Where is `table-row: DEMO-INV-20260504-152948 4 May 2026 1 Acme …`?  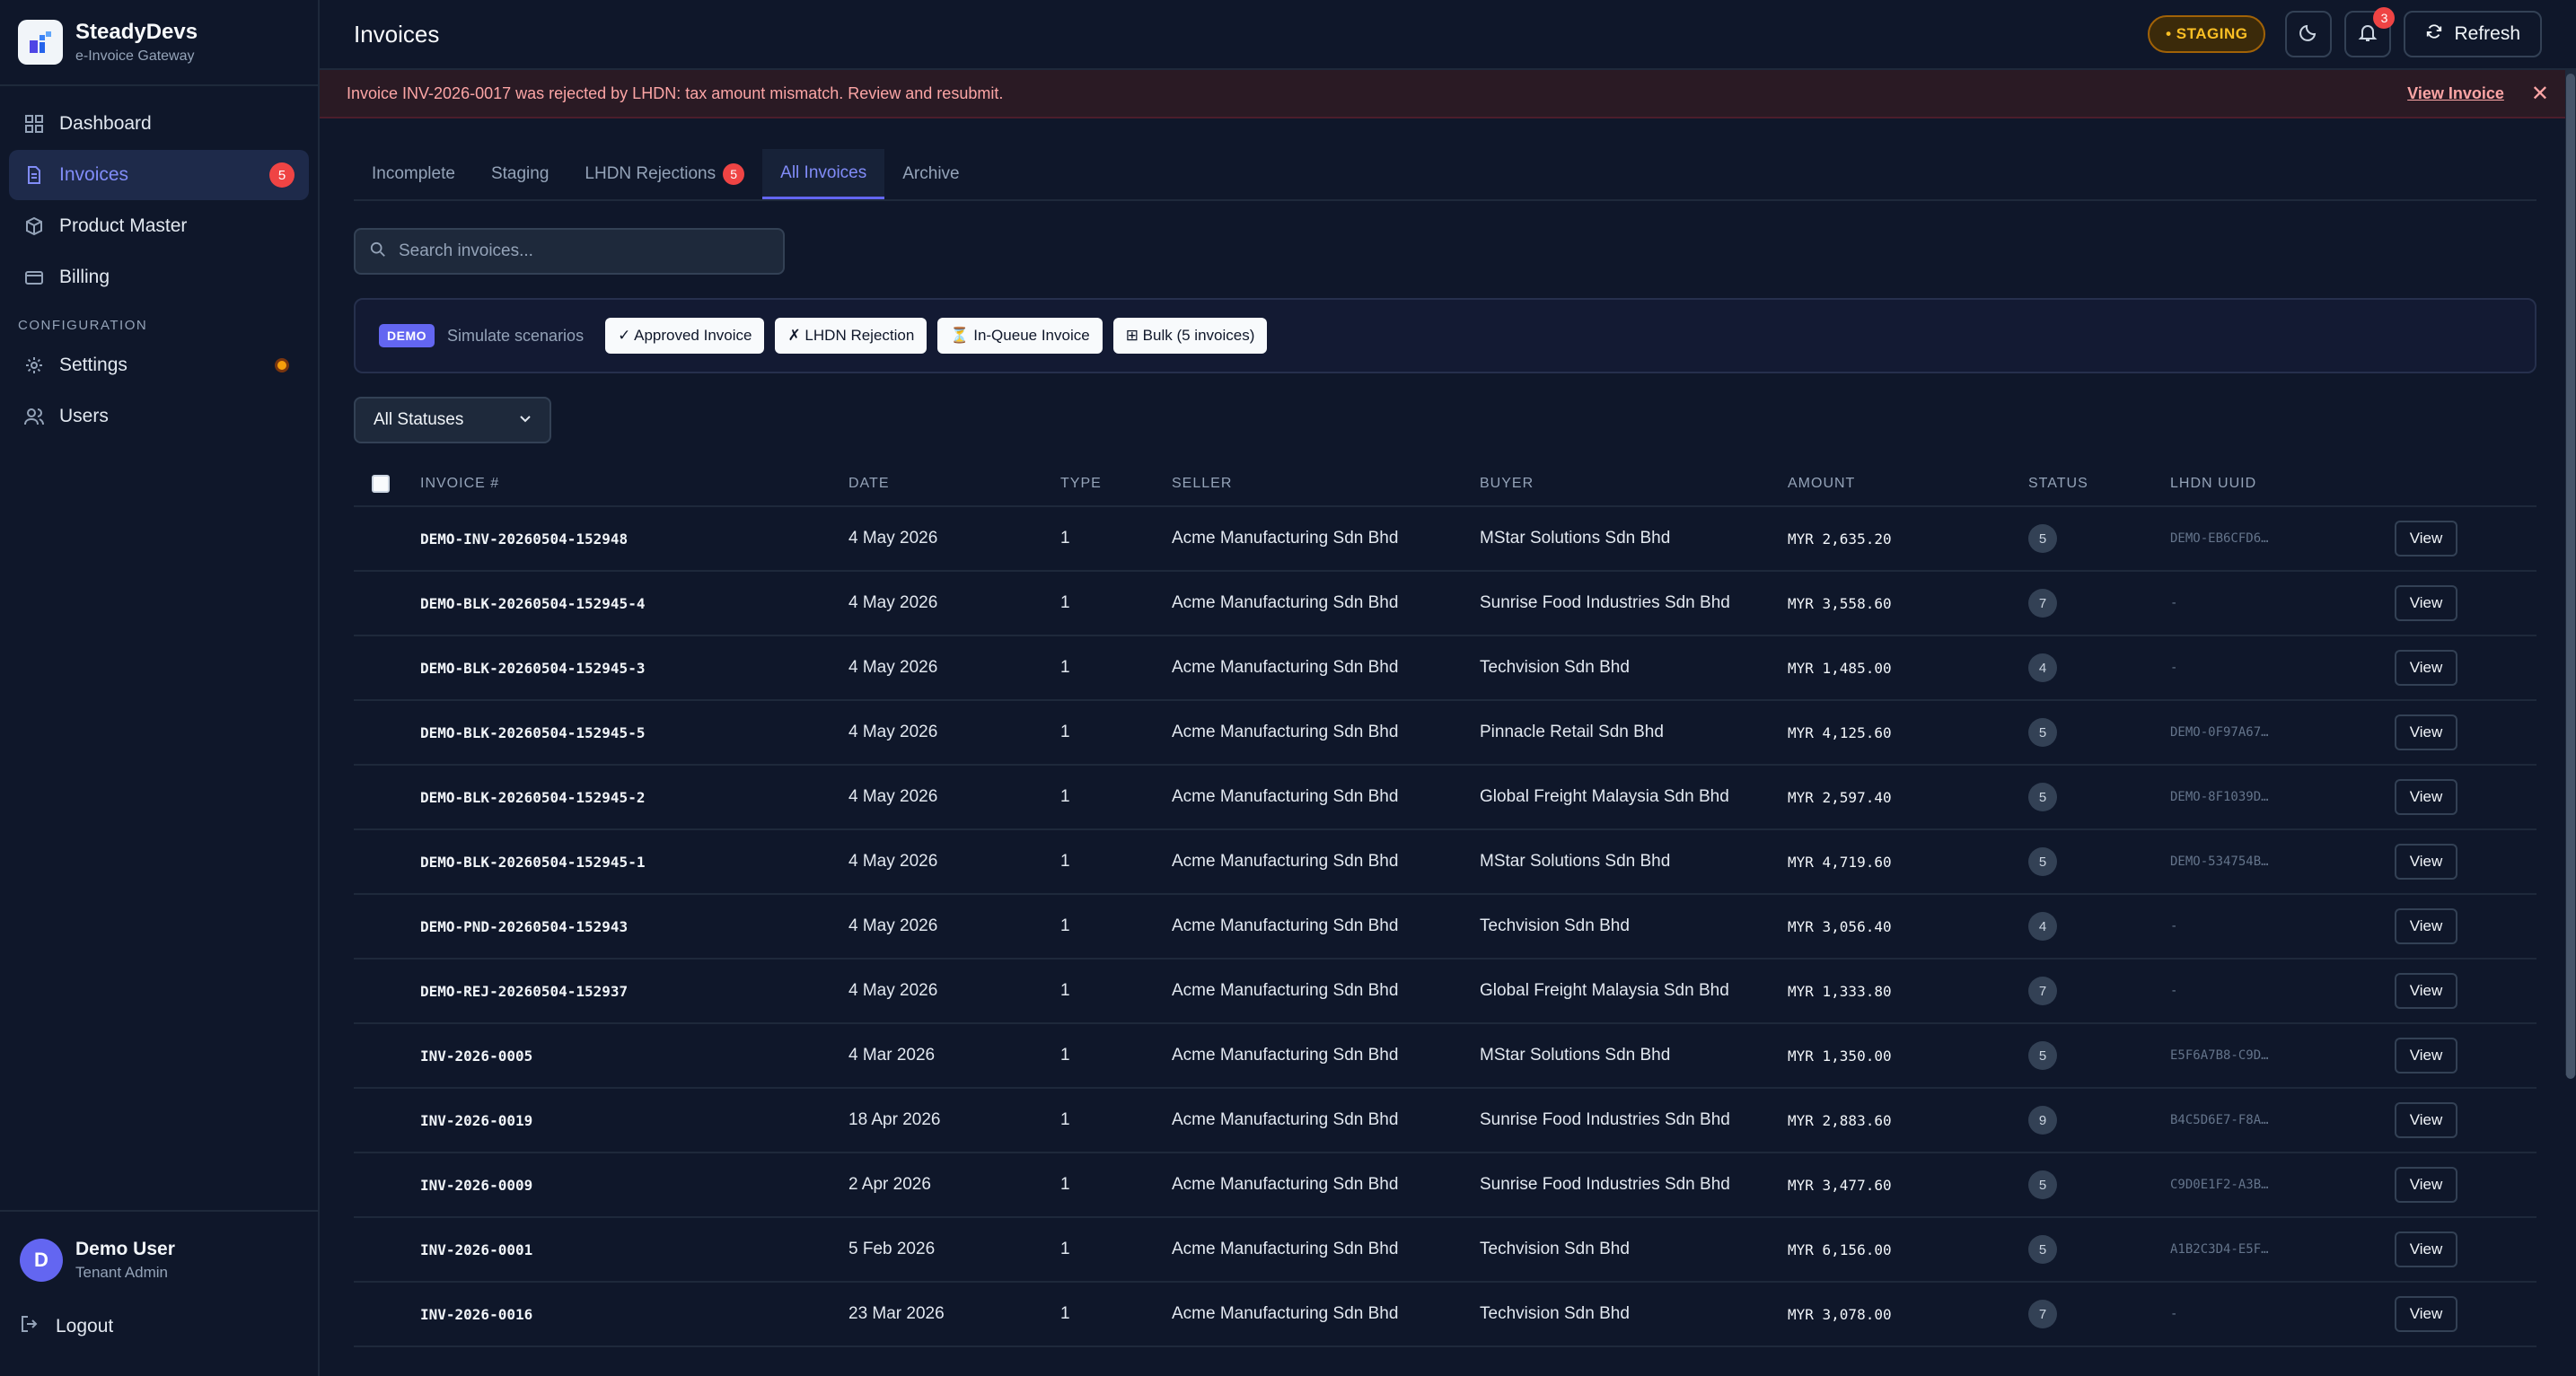
table-row: DEMO-INV-20260504-152948 4 May 2026 1 Acme … is located at coordinates (1445, 539).